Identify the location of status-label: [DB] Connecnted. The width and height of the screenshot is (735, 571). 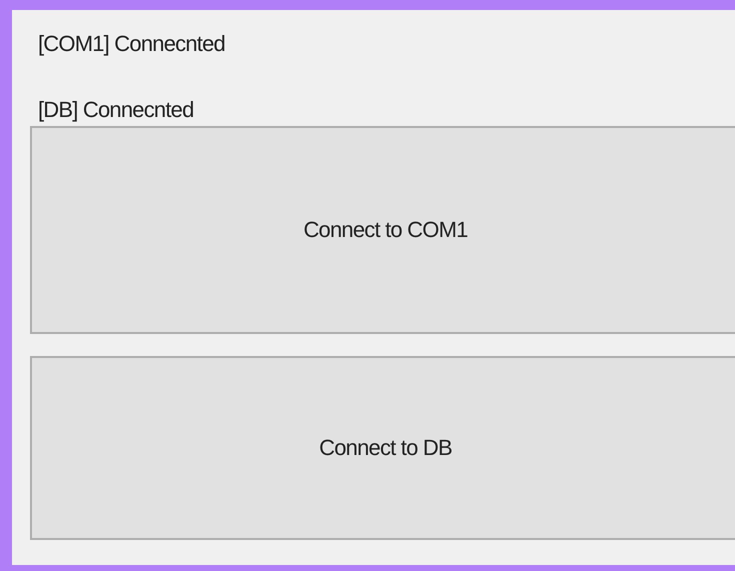
(116, 110).